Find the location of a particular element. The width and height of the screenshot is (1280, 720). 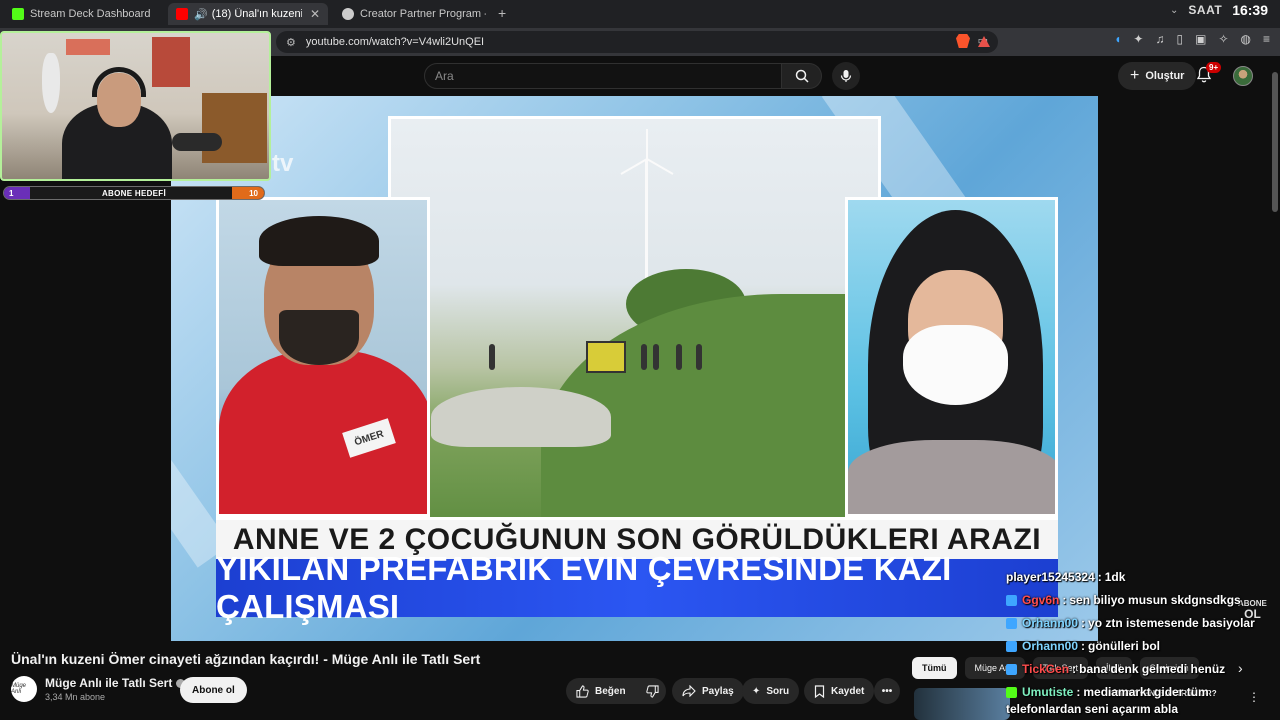

create-button: + Oluştur is located at coordinates (1157, 76).